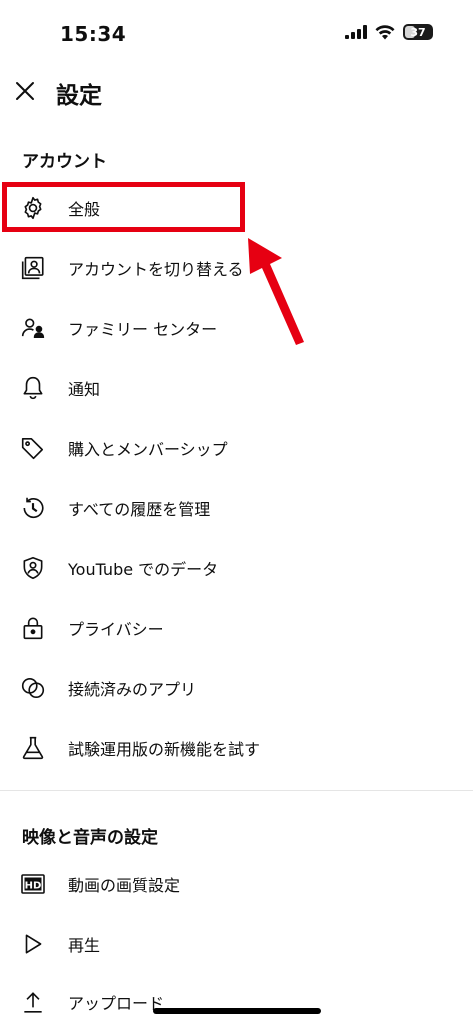  What do you see at coordinates (33, 328) in the screenshot?
I see `family-icon` at bounding box center [33, 328].